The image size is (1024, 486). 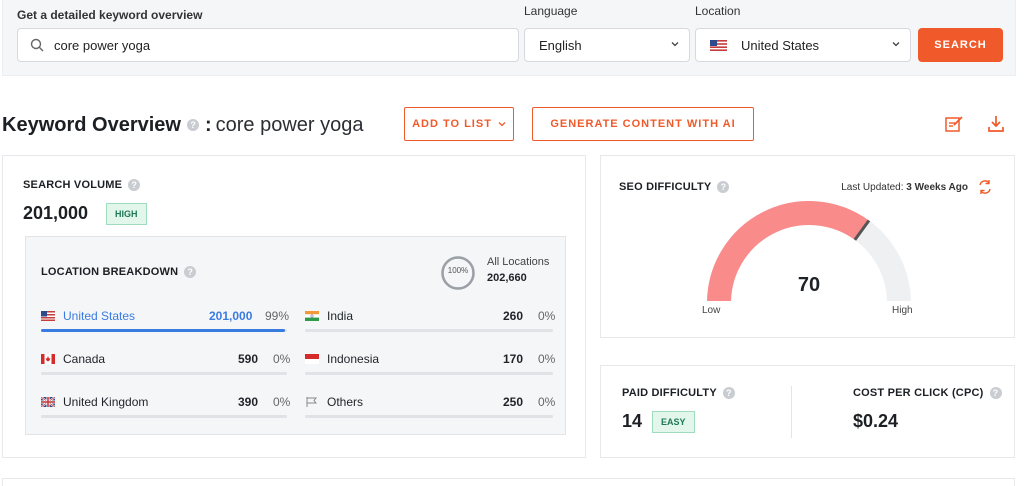 I want to click on next-section-card, so click(x=508, y=482).